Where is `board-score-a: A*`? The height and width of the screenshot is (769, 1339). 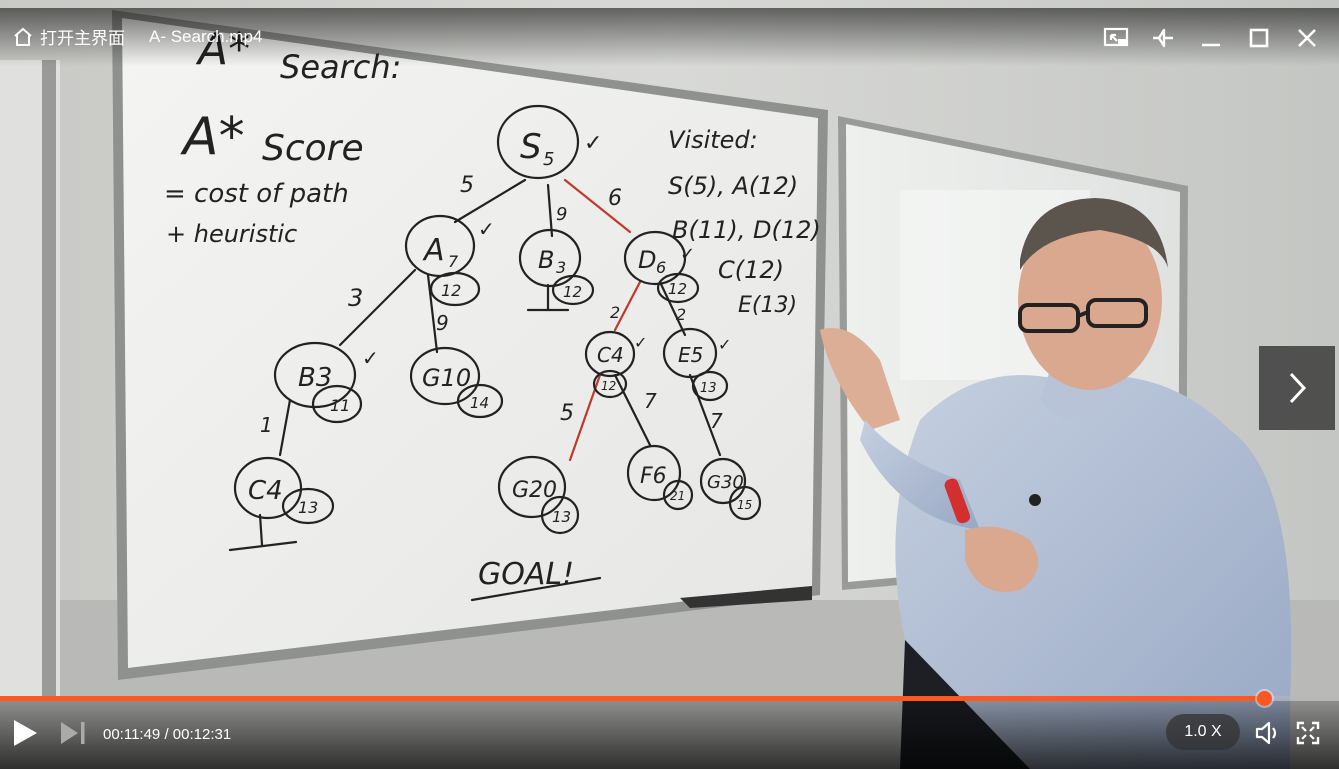 board-score-a: A* is located at coordinates (212, 137).